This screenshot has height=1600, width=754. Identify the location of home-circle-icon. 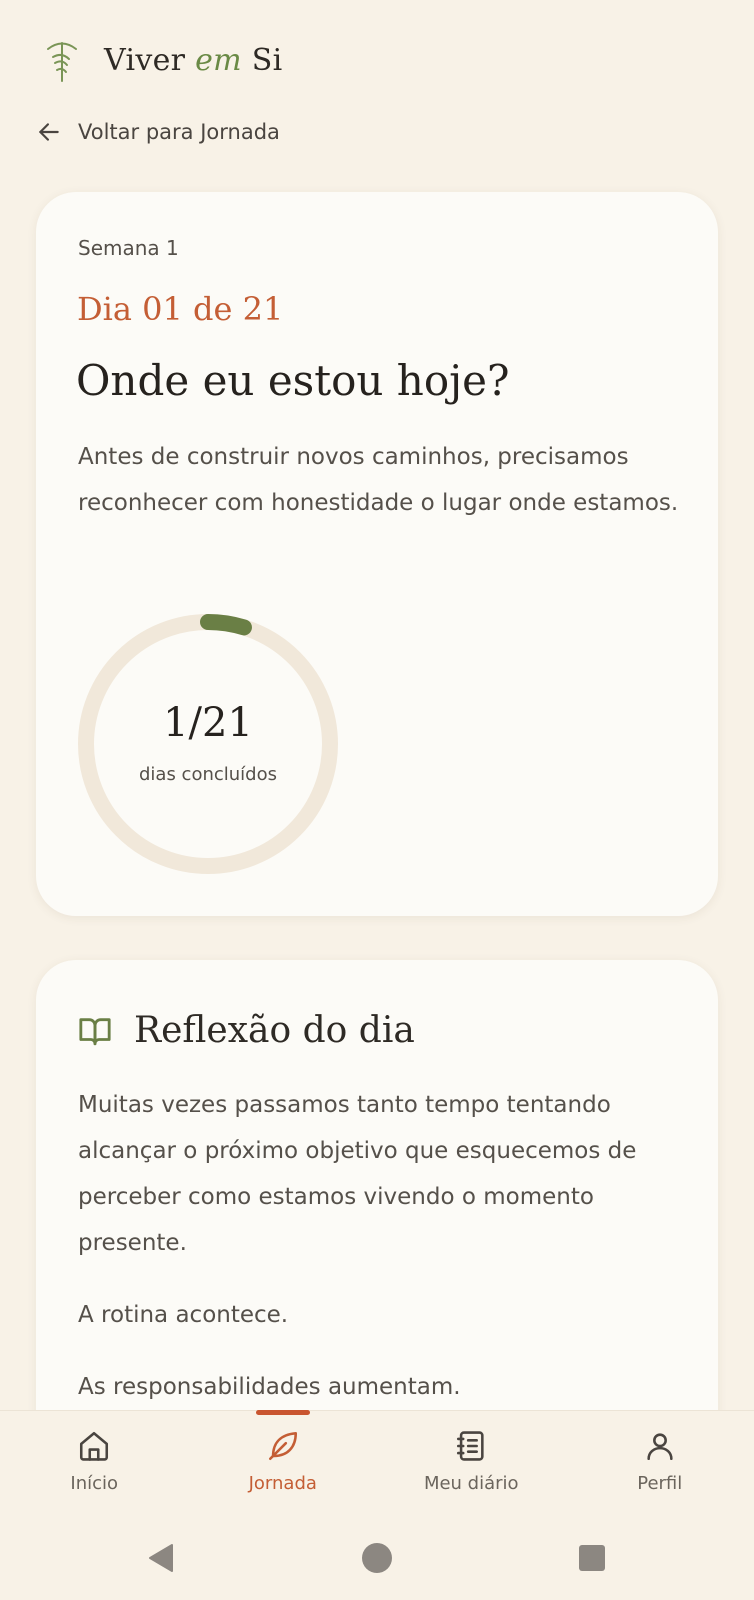
(377, 1558).